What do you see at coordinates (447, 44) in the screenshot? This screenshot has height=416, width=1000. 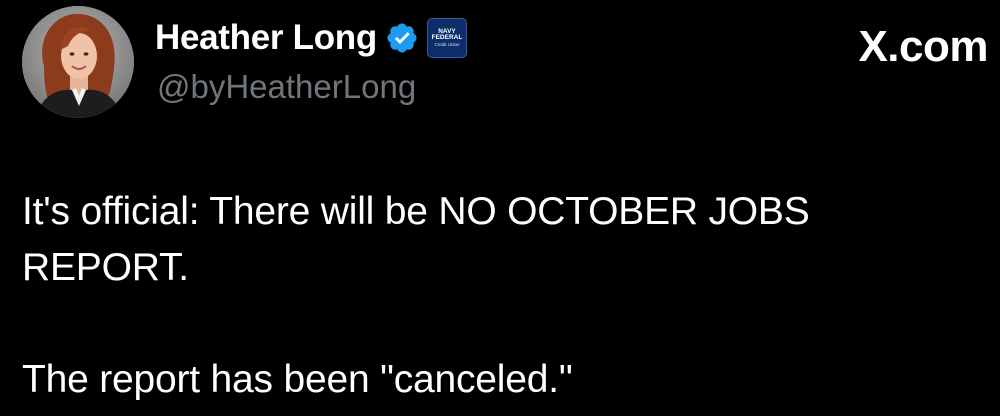 I see `affiliation-badge-line3: Credit Union` at bounding box center [447, 44].